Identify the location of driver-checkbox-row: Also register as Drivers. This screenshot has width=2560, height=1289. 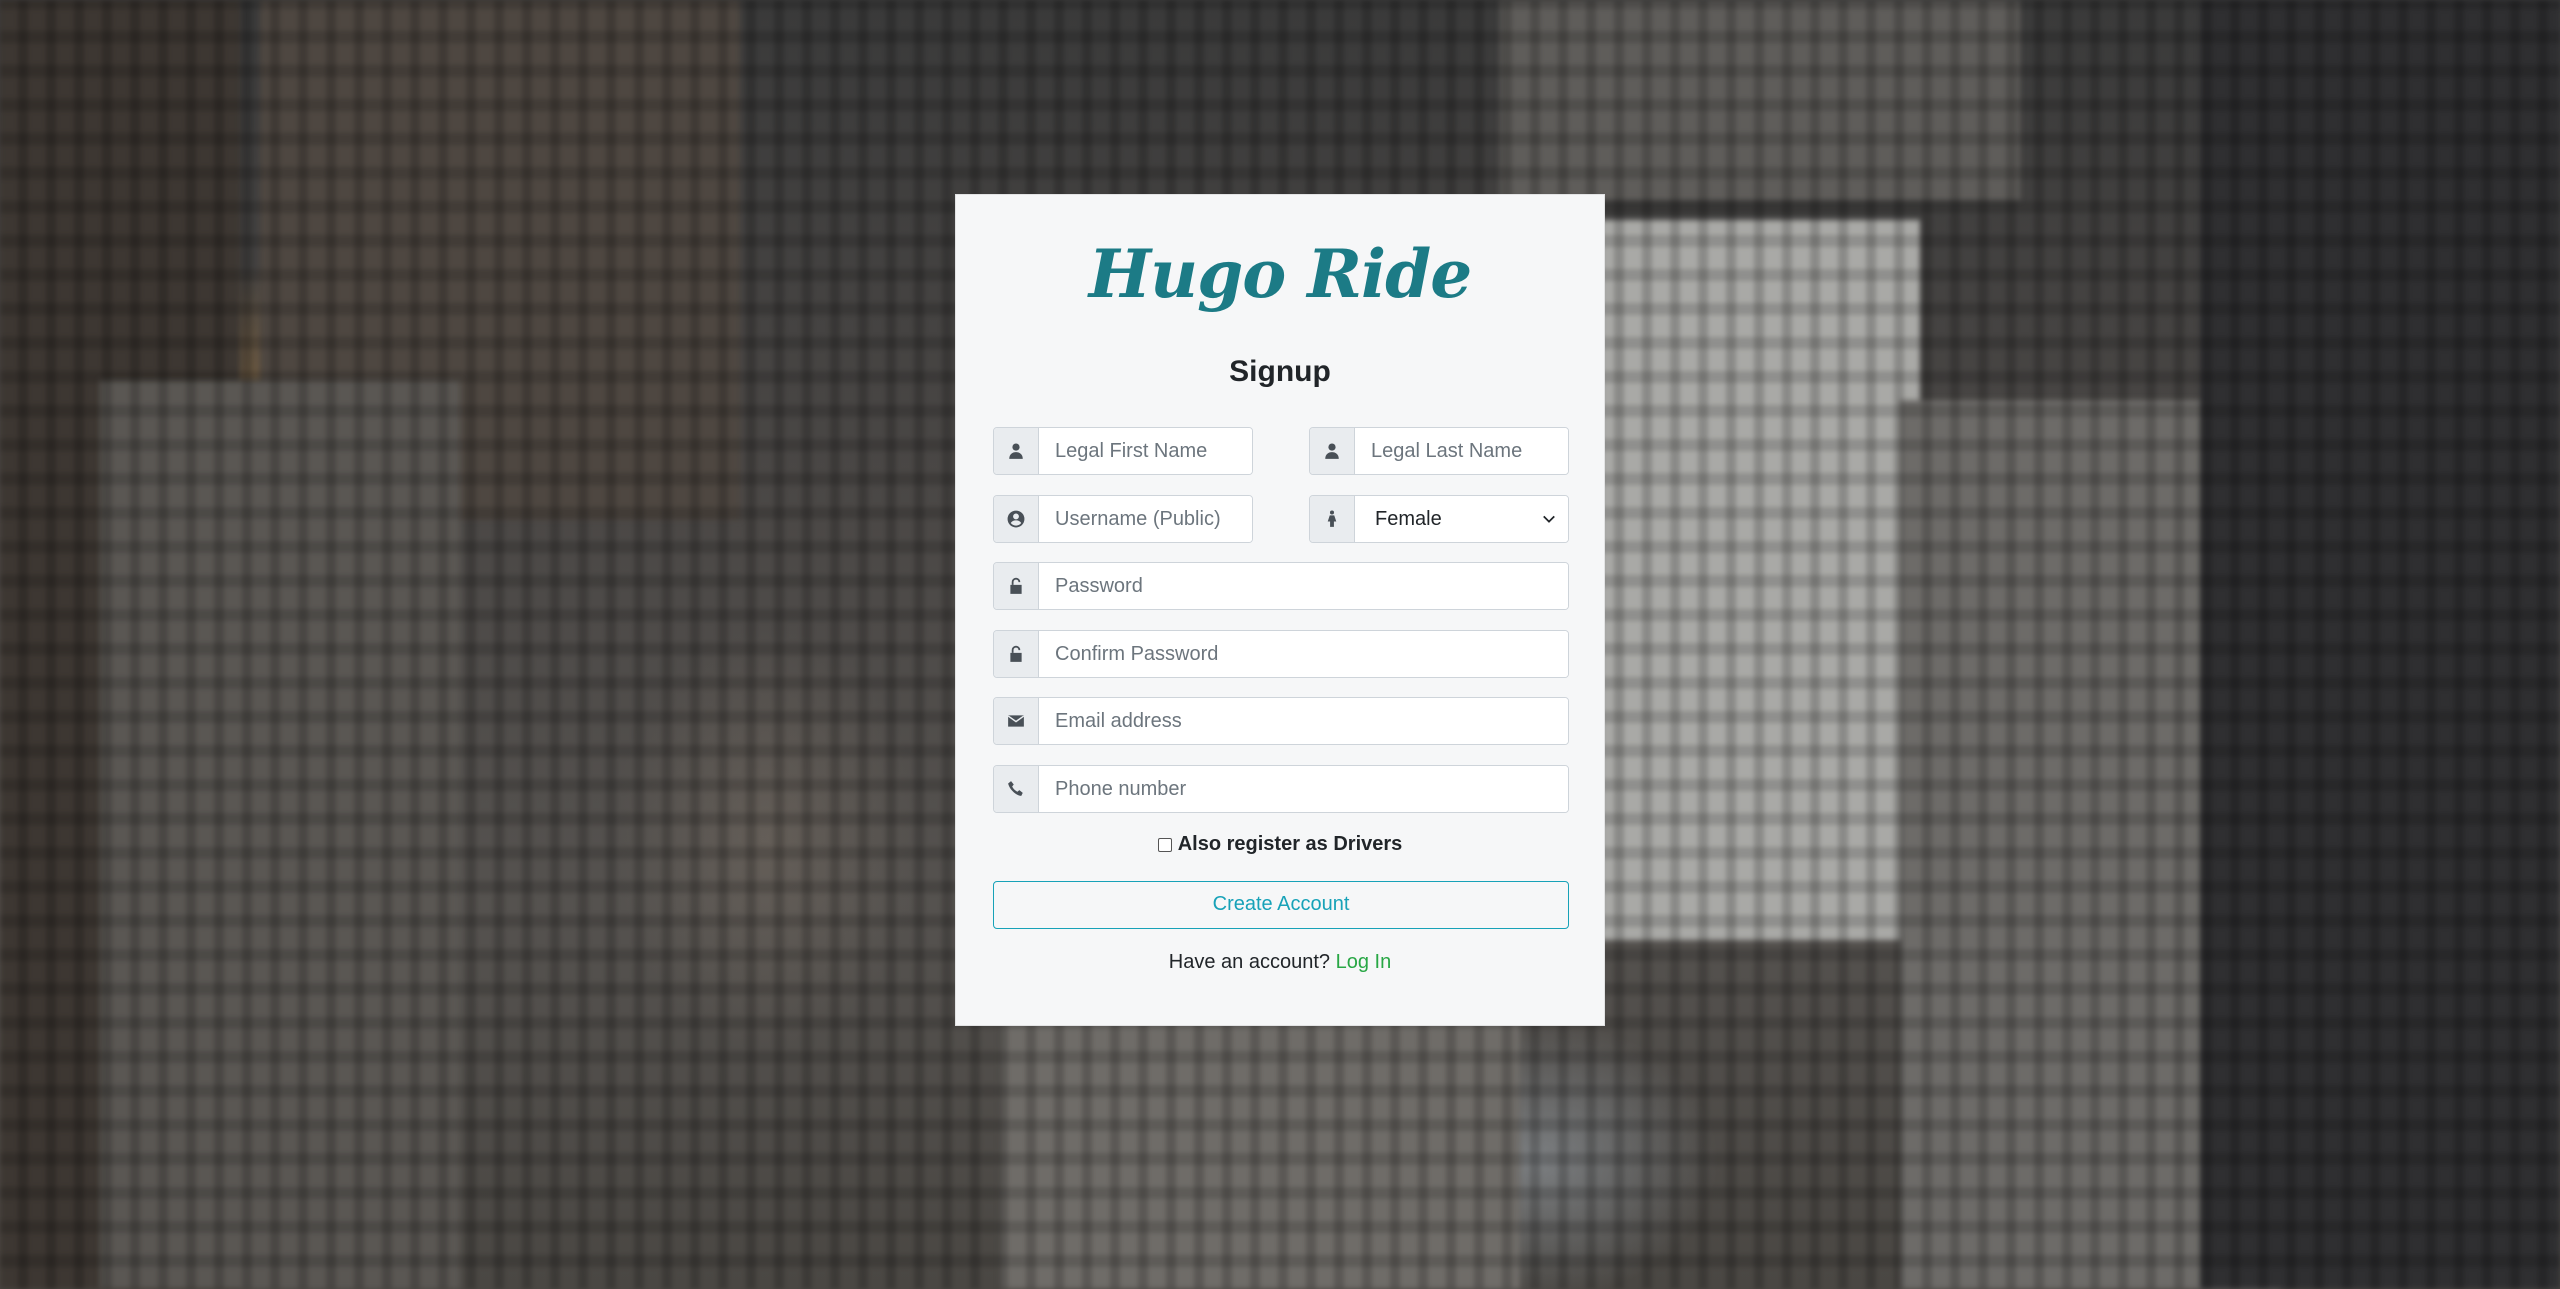
(1280, 844).